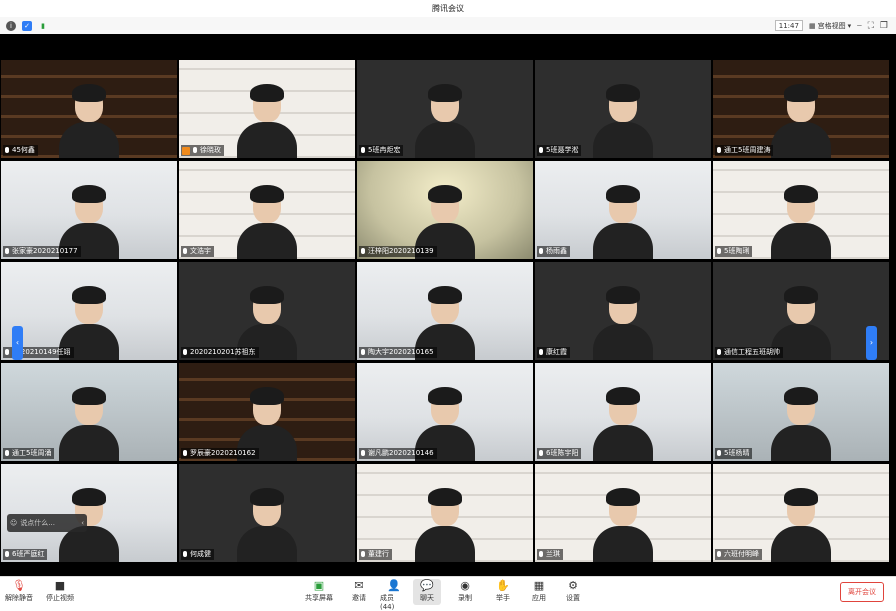  Describe the element at coordinates (752, 352) in the screenshot. I see `participant-name: 通信工程五班胡帅` at that location.